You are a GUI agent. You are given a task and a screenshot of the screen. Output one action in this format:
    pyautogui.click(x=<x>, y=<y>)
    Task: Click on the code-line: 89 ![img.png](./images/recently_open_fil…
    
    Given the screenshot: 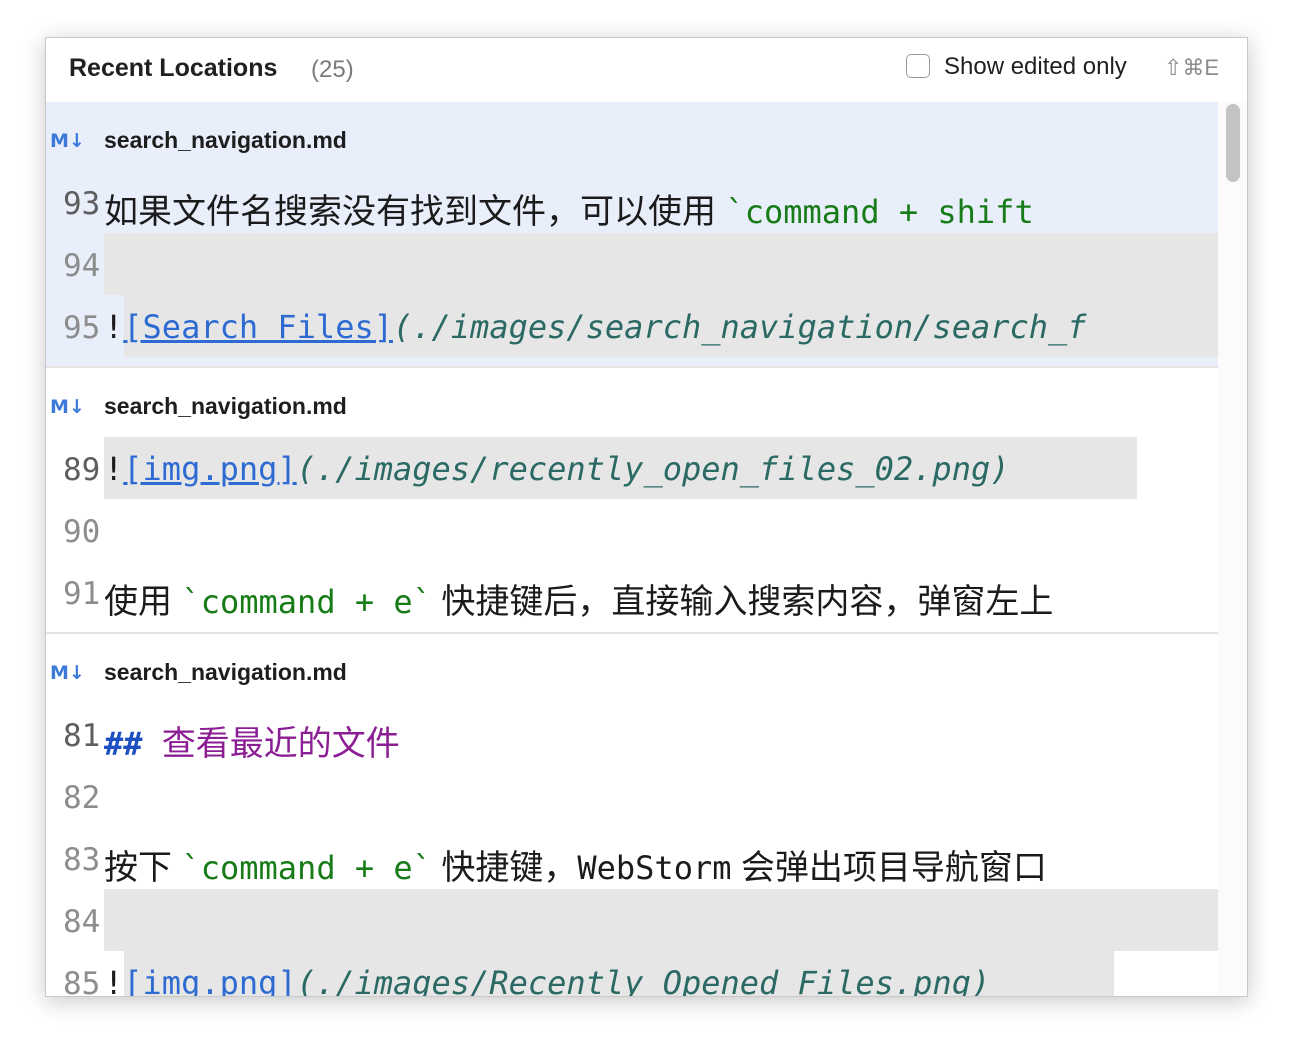 What is the action you would take?
    pyautogui.click(x=632, y=469)
    